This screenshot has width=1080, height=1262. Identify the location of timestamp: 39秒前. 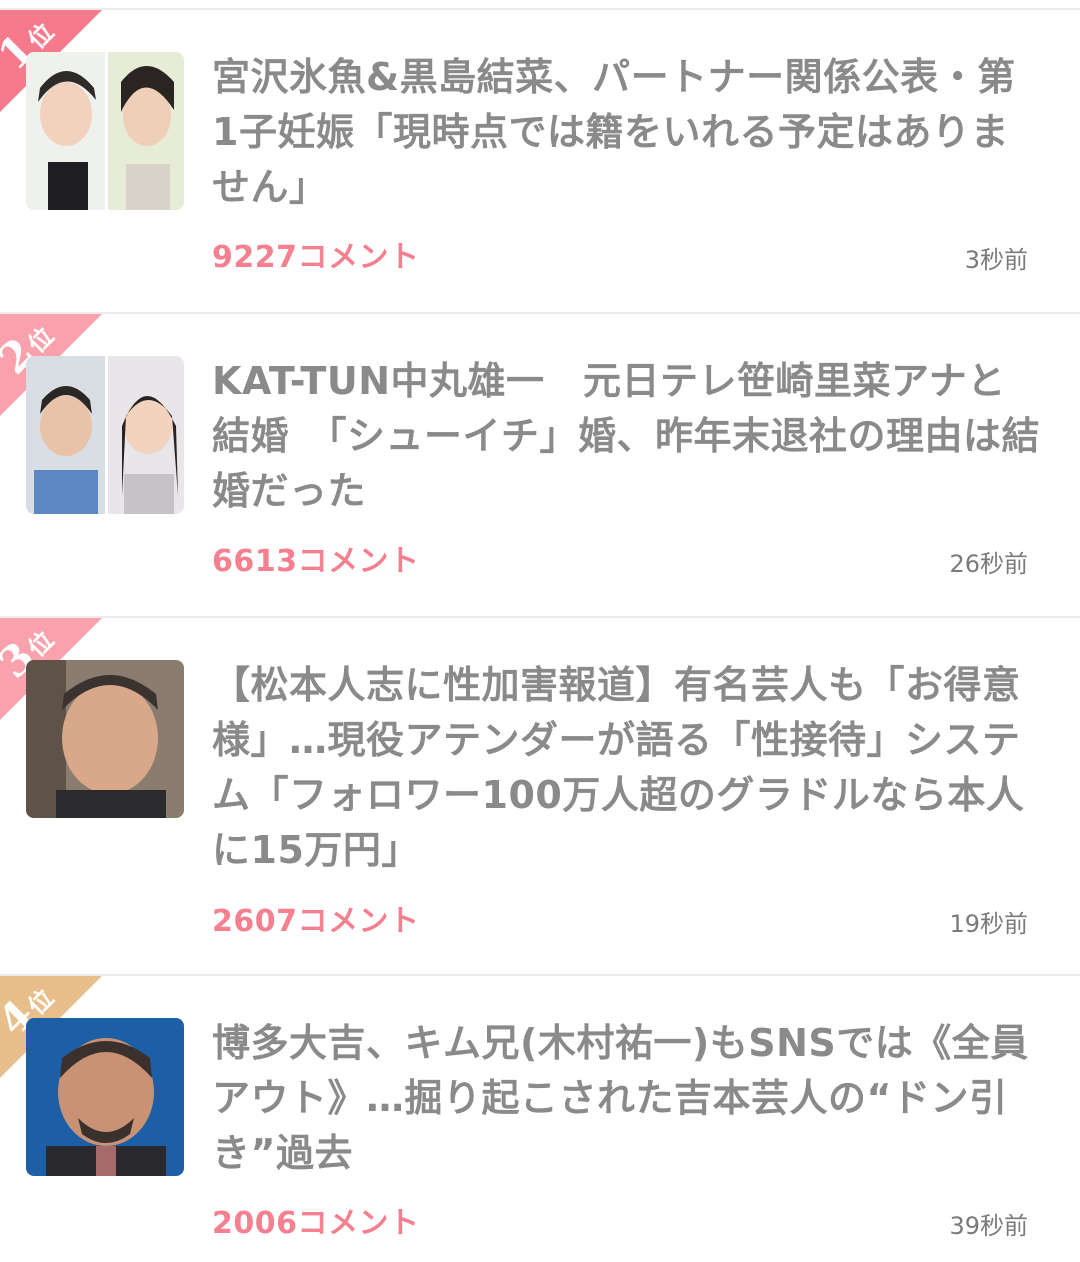
(988, 1226).